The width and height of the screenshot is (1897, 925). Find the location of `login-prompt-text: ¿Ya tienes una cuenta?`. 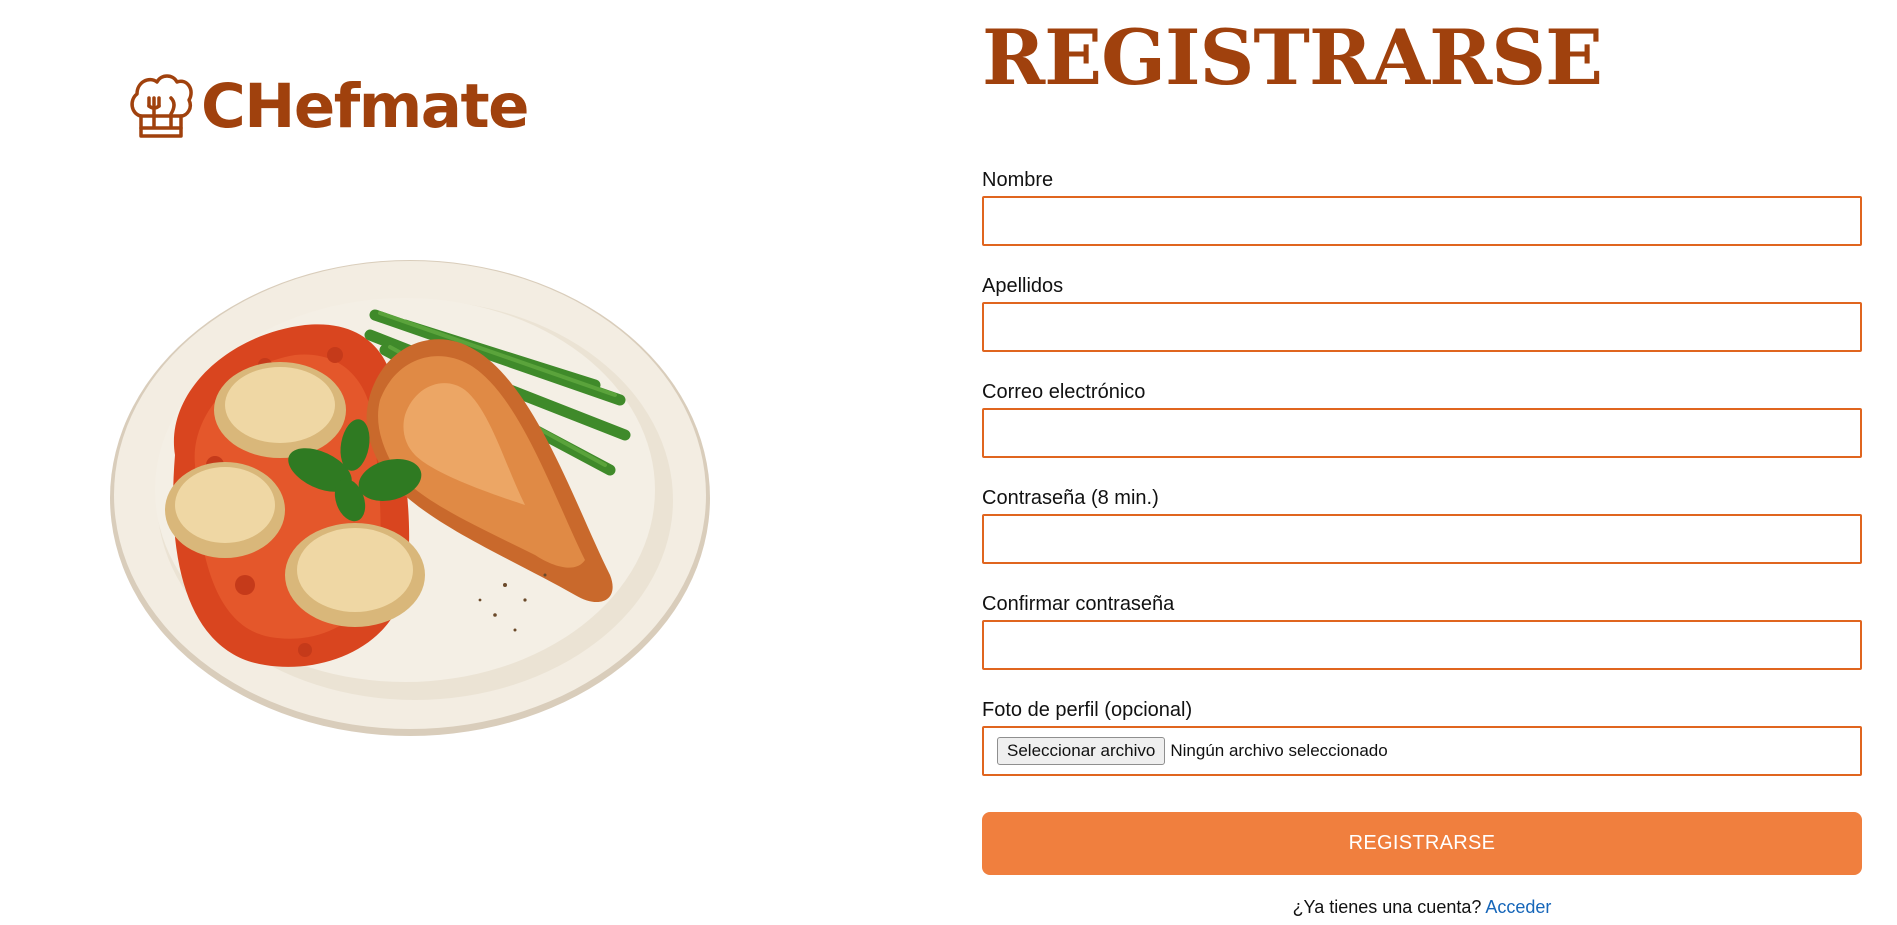

login-prompt-text: ¿Ya tienes una cuenta? is located at coordinates (1387, 907).